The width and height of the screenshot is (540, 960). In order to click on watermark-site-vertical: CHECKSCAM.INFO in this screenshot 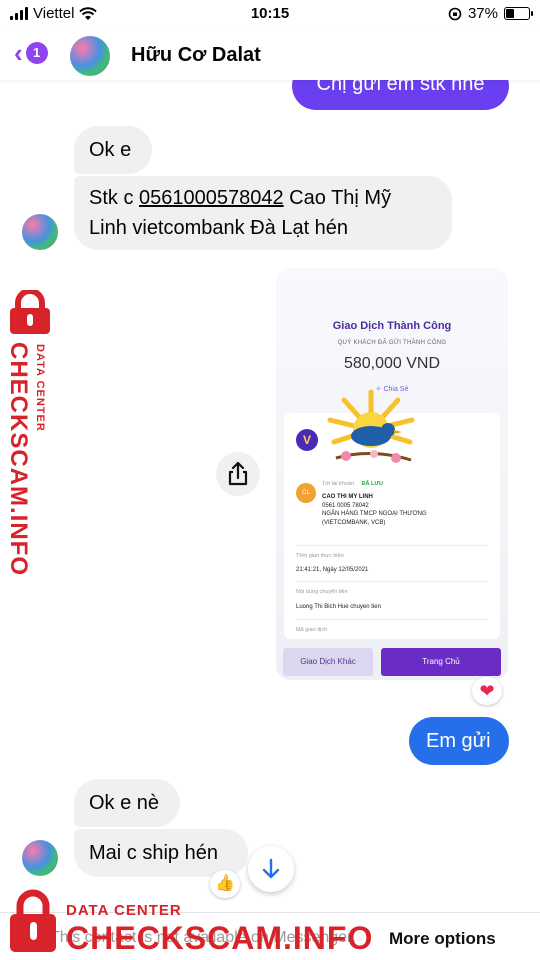, I will do `click(18, 459)`.